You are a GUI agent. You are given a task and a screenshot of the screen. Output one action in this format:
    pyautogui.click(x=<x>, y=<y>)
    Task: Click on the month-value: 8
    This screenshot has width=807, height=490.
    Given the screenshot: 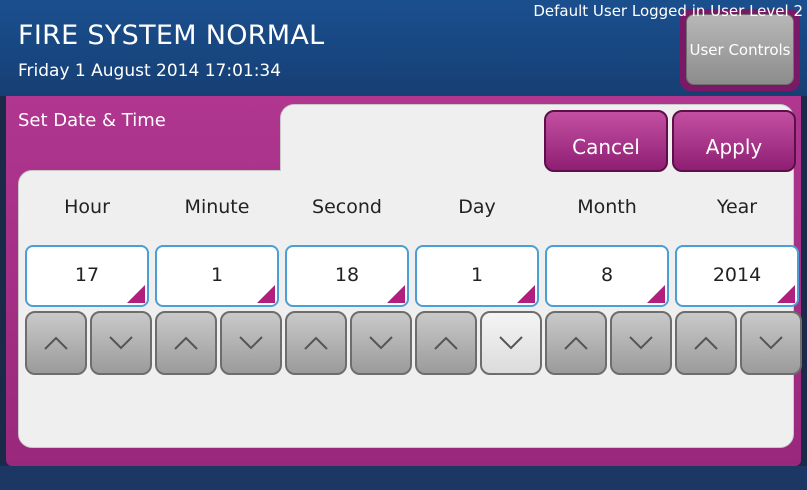 What is the action you would take?
    pyautogui.click(x=607, y=275)
    